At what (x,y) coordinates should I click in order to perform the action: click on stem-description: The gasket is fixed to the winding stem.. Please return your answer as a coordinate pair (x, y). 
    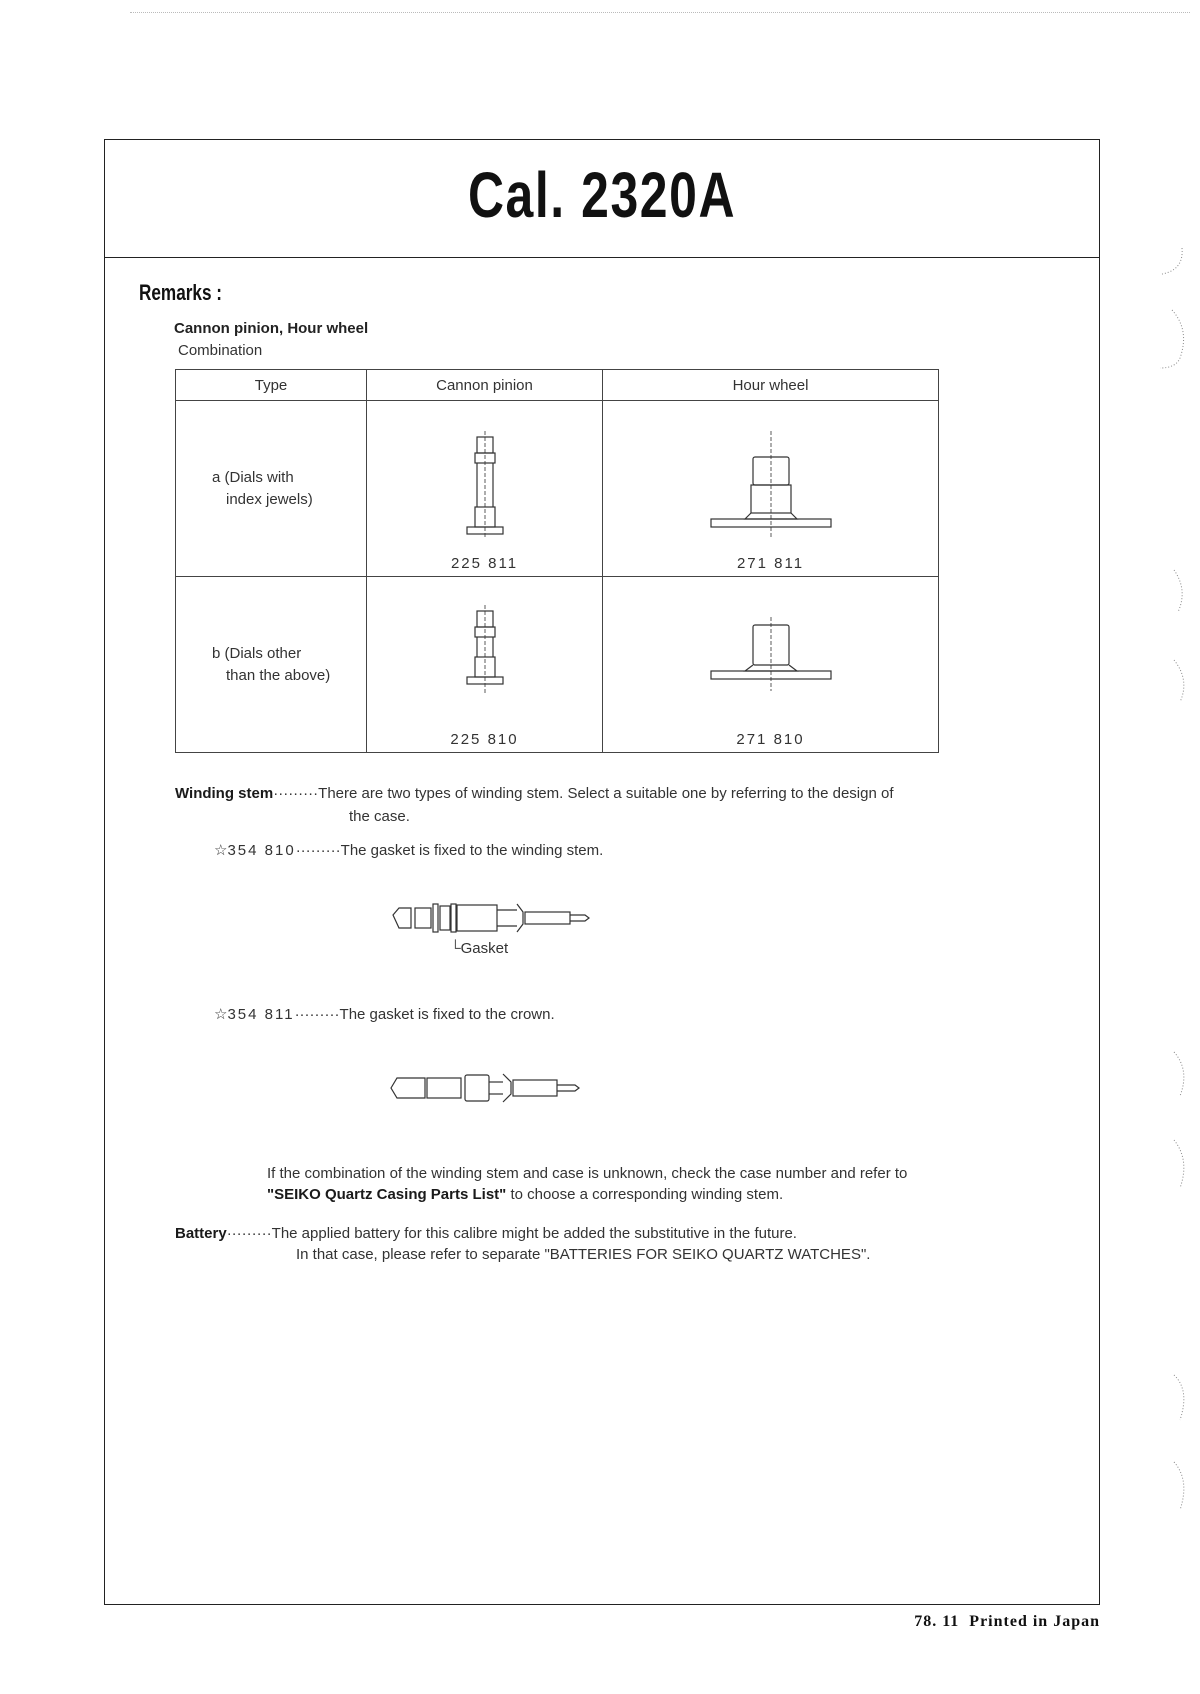
    Looking at the image, I should click on (472, 850).